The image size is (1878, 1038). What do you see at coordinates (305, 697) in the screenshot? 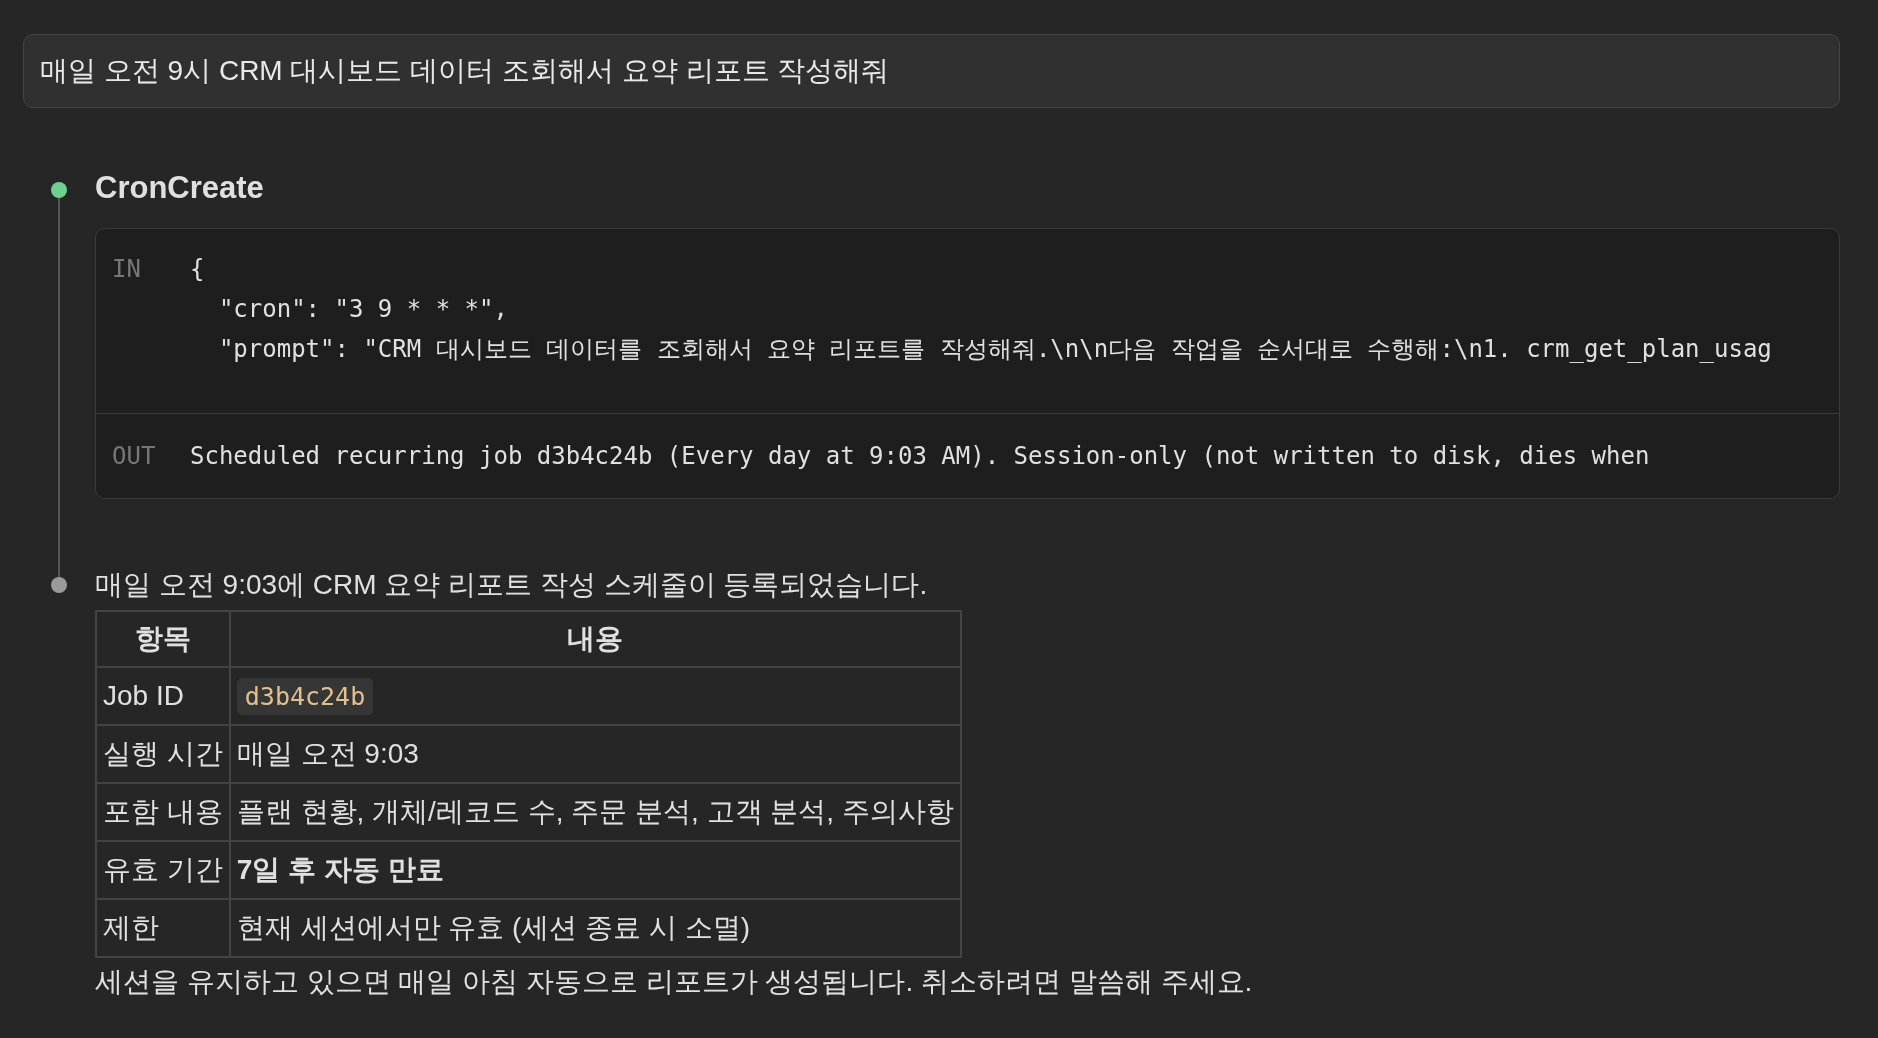
I see `job-id-code: d3b4c24b` at bounding box center [305, 697].